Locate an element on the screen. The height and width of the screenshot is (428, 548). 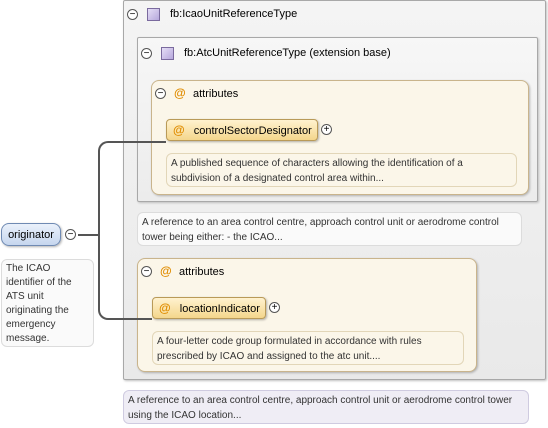
connector-bracket is located at coordinates (105, 230).